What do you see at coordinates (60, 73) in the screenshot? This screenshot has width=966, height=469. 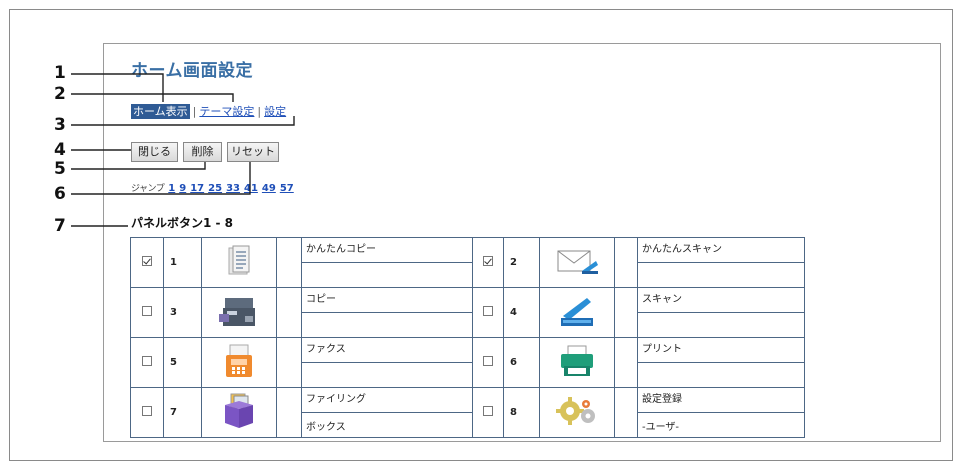 I see `callout-number: 1` at bounding box center [60, 73].